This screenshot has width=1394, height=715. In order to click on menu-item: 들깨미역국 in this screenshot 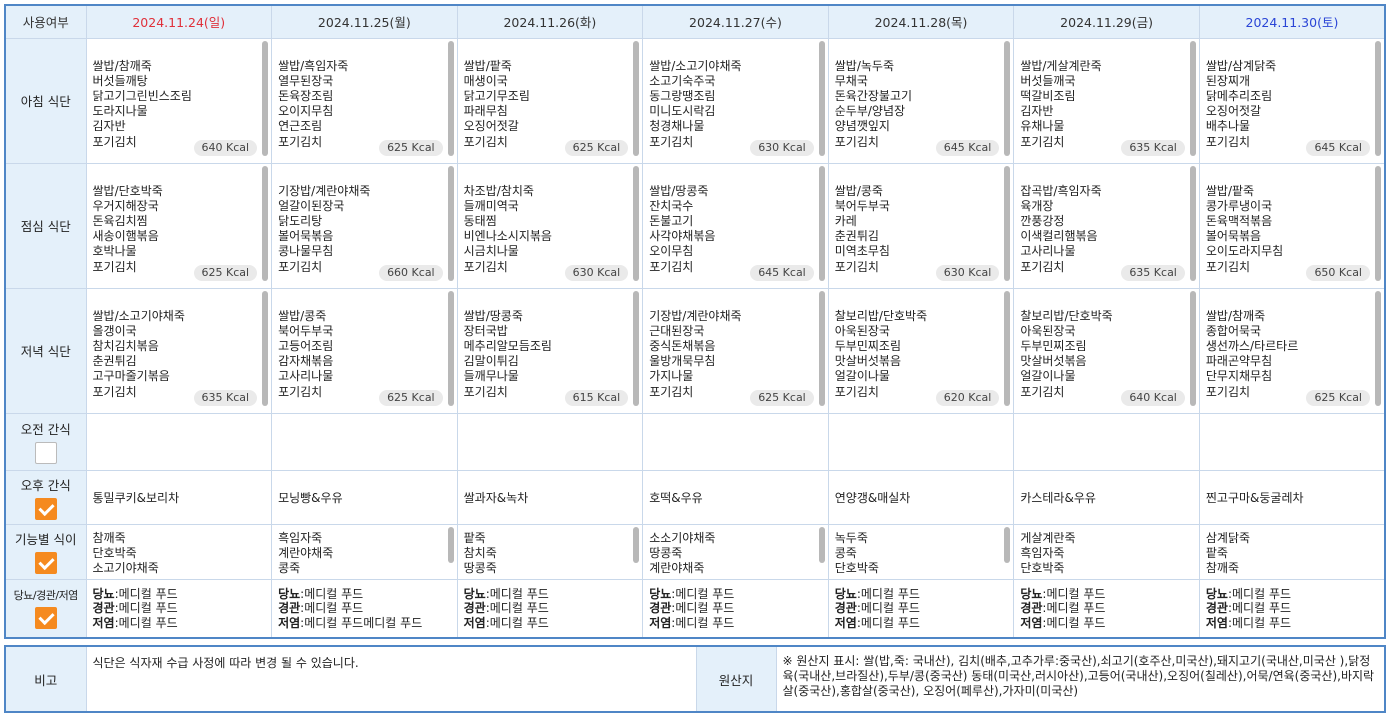, I will do `click(491, 205)`.